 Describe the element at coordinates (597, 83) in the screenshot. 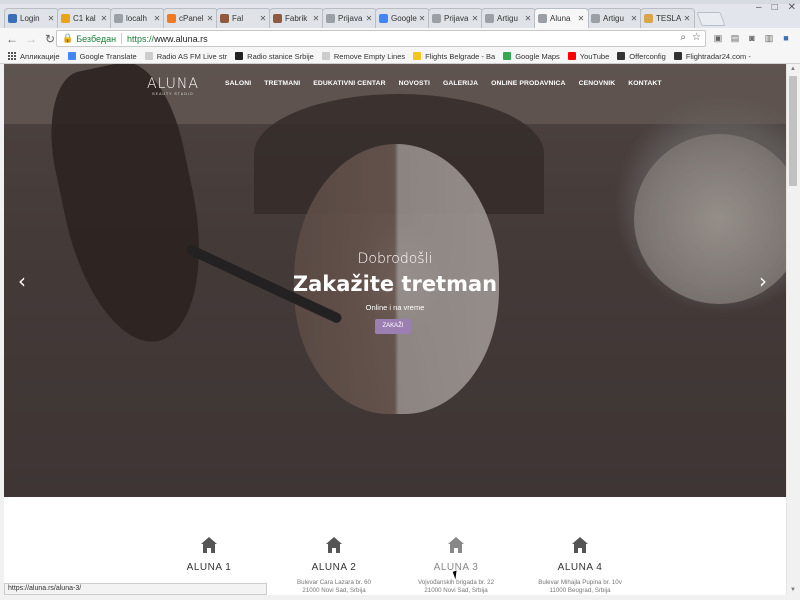

I see `nav-link: CENOVNIK` at that location.